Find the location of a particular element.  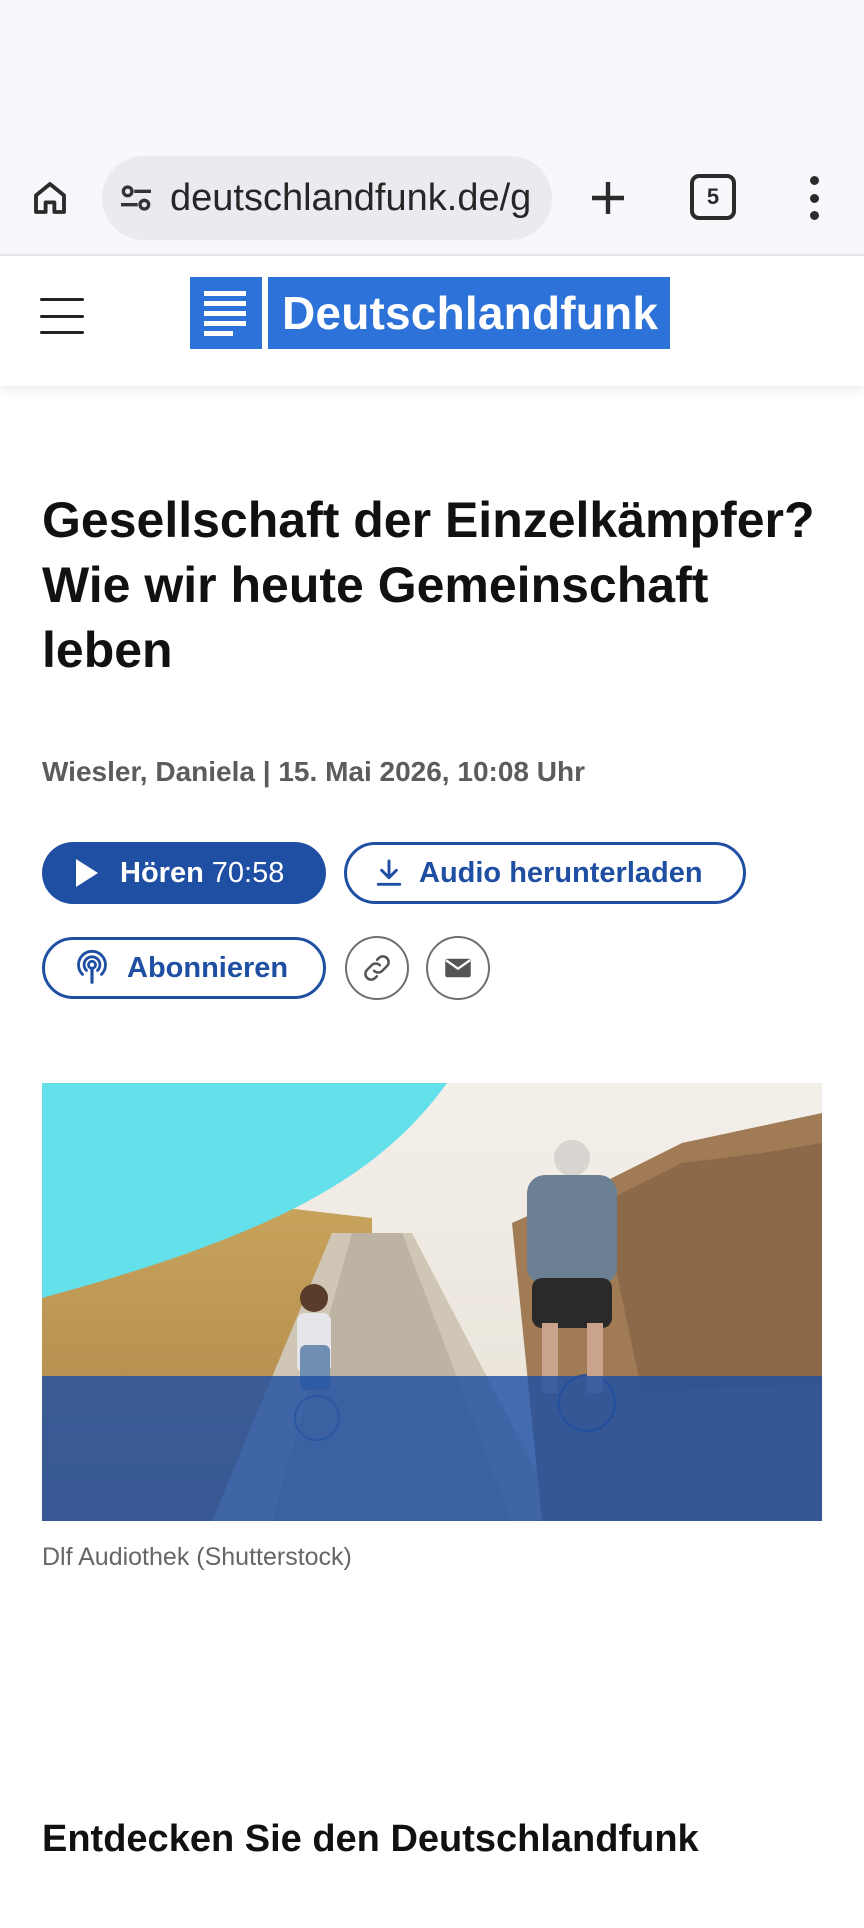

home-button is located at coordinates (50, 198).